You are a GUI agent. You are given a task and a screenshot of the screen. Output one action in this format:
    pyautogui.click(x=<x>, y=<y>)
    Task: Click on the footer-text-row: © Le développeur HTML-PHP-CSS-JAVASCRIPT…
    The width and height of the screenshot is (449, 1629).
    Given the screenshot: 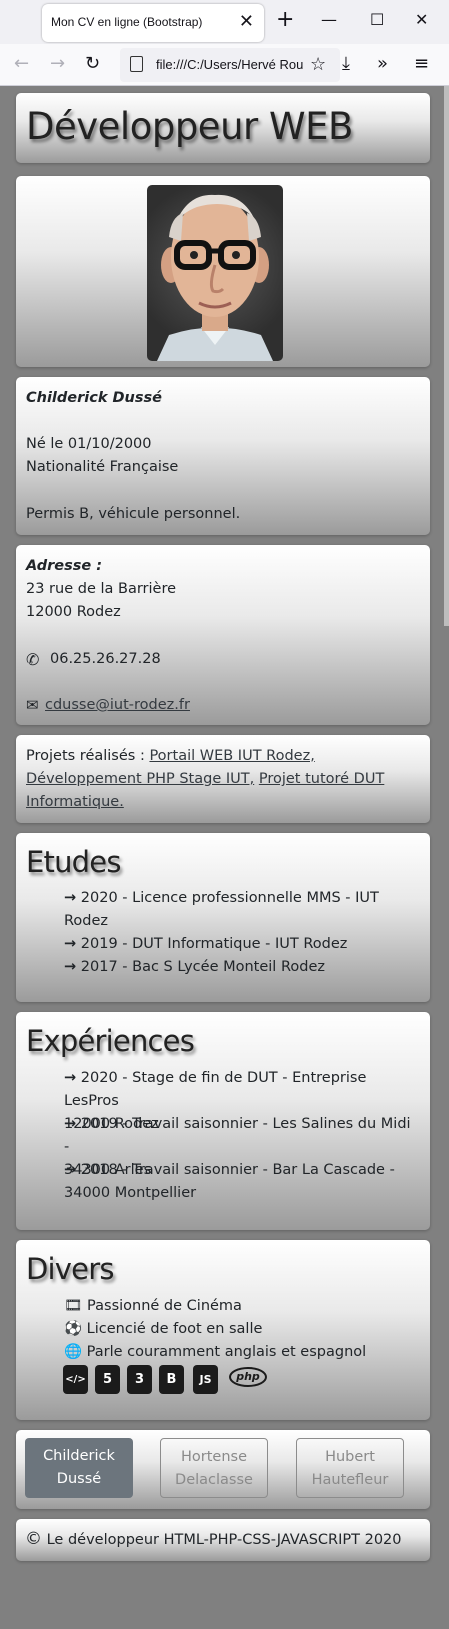 What is the action you would take?
    pyautogui.click(x=213, y=1540)
    